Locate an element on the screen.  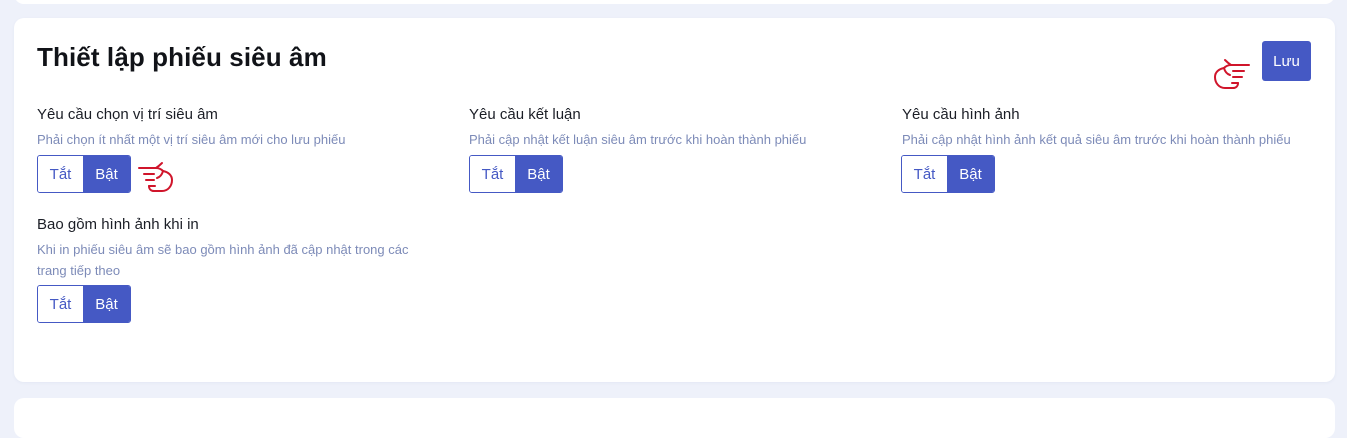
setting-title: Yêu cầu chọn vị trí siêu âm is located at coordinates (127, 114).